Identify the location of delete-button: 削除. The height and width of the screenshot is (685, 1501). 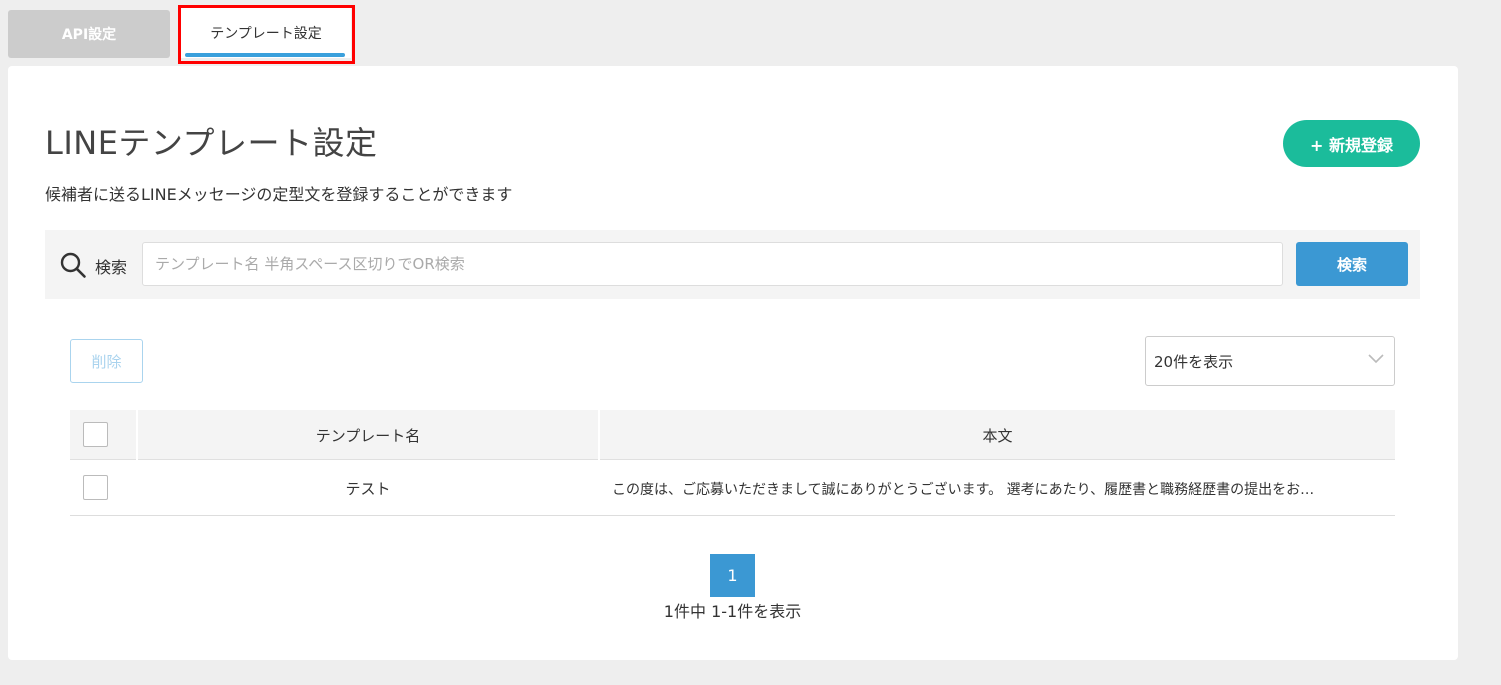
(106, 361).